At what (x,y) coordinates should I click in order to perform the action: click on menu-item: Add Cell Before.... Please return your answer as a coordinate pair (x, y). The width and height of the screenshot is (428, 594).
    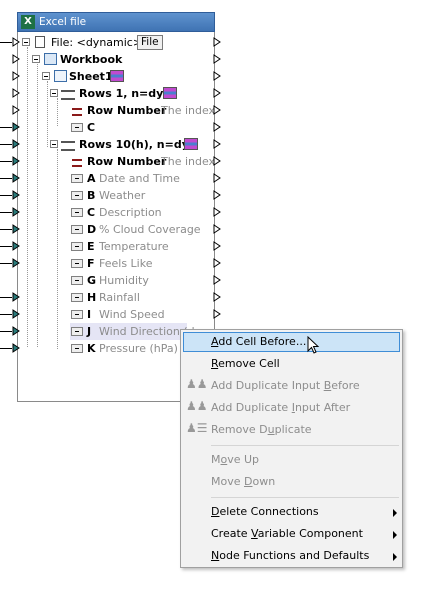
    Looking at the image, I should click on (258, 342).